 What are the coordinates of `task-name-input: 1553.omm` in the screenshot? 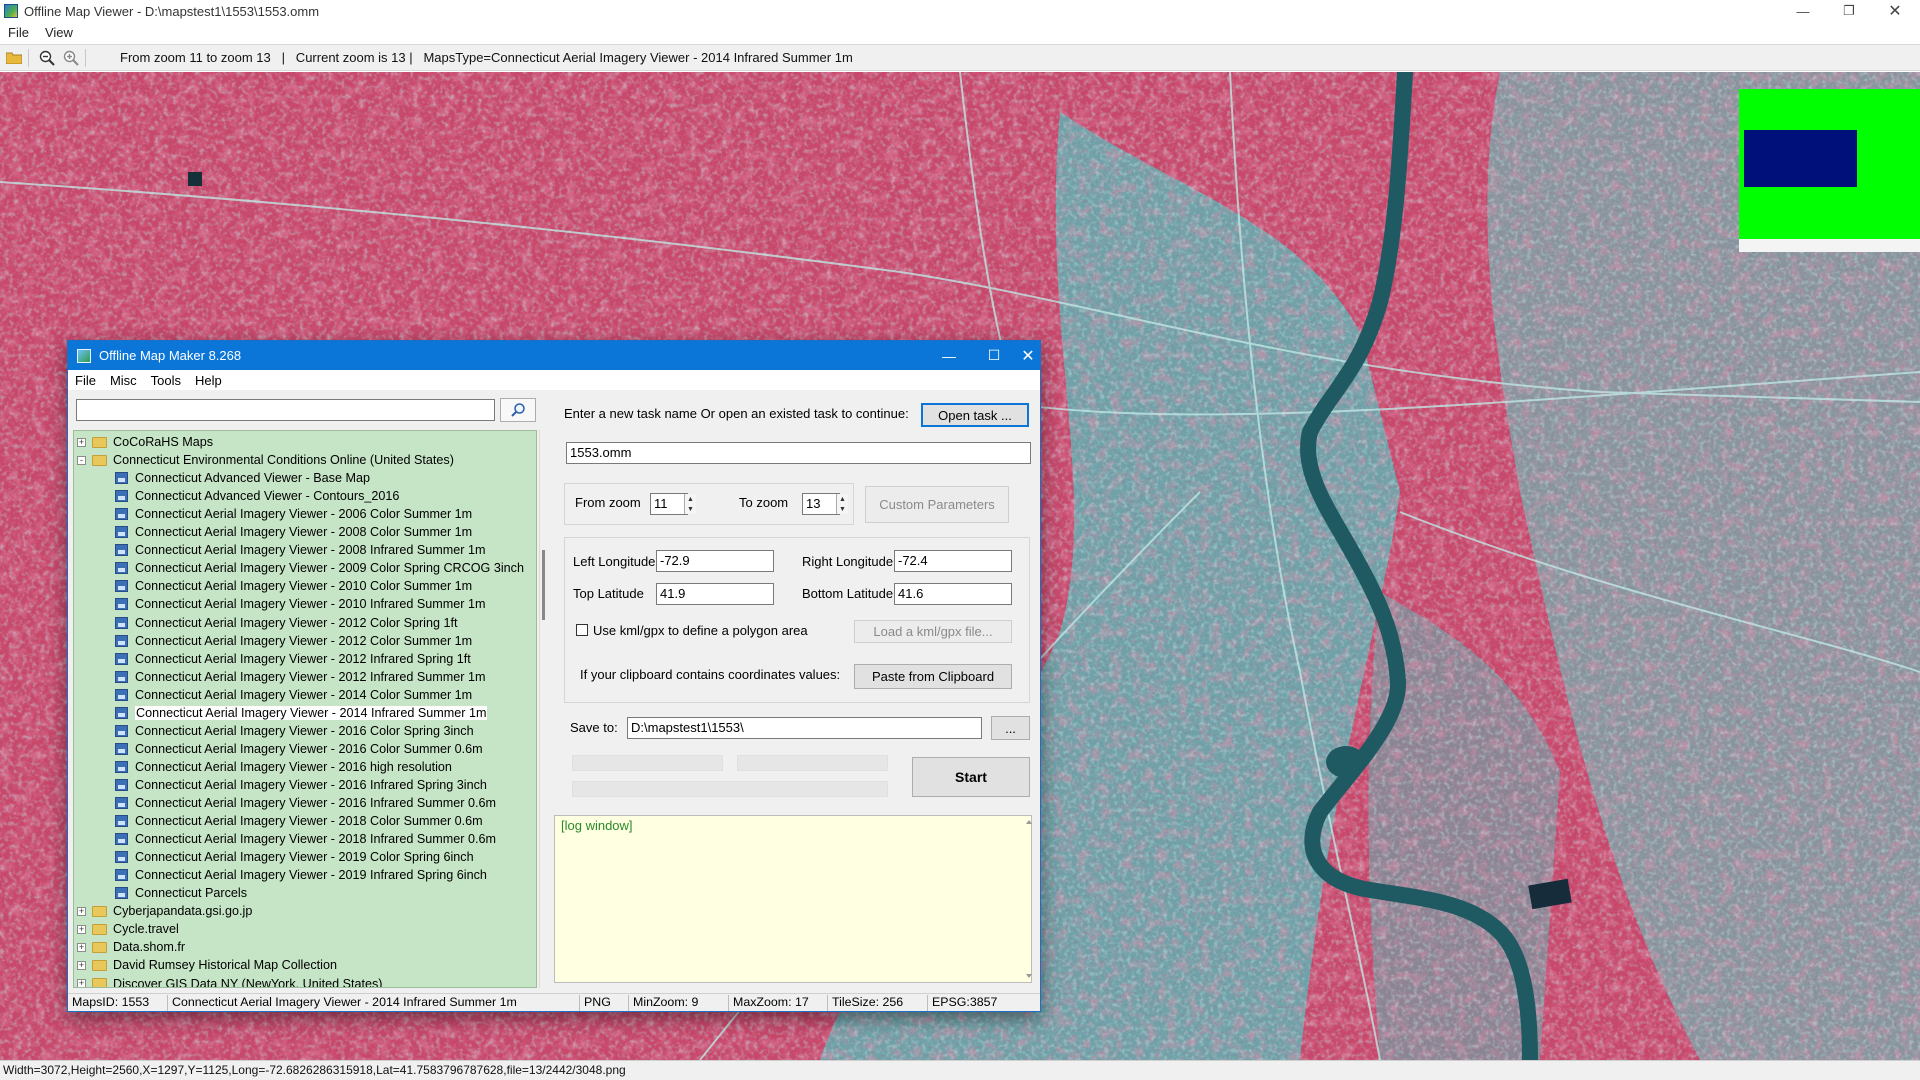 It's located at (798, 453).